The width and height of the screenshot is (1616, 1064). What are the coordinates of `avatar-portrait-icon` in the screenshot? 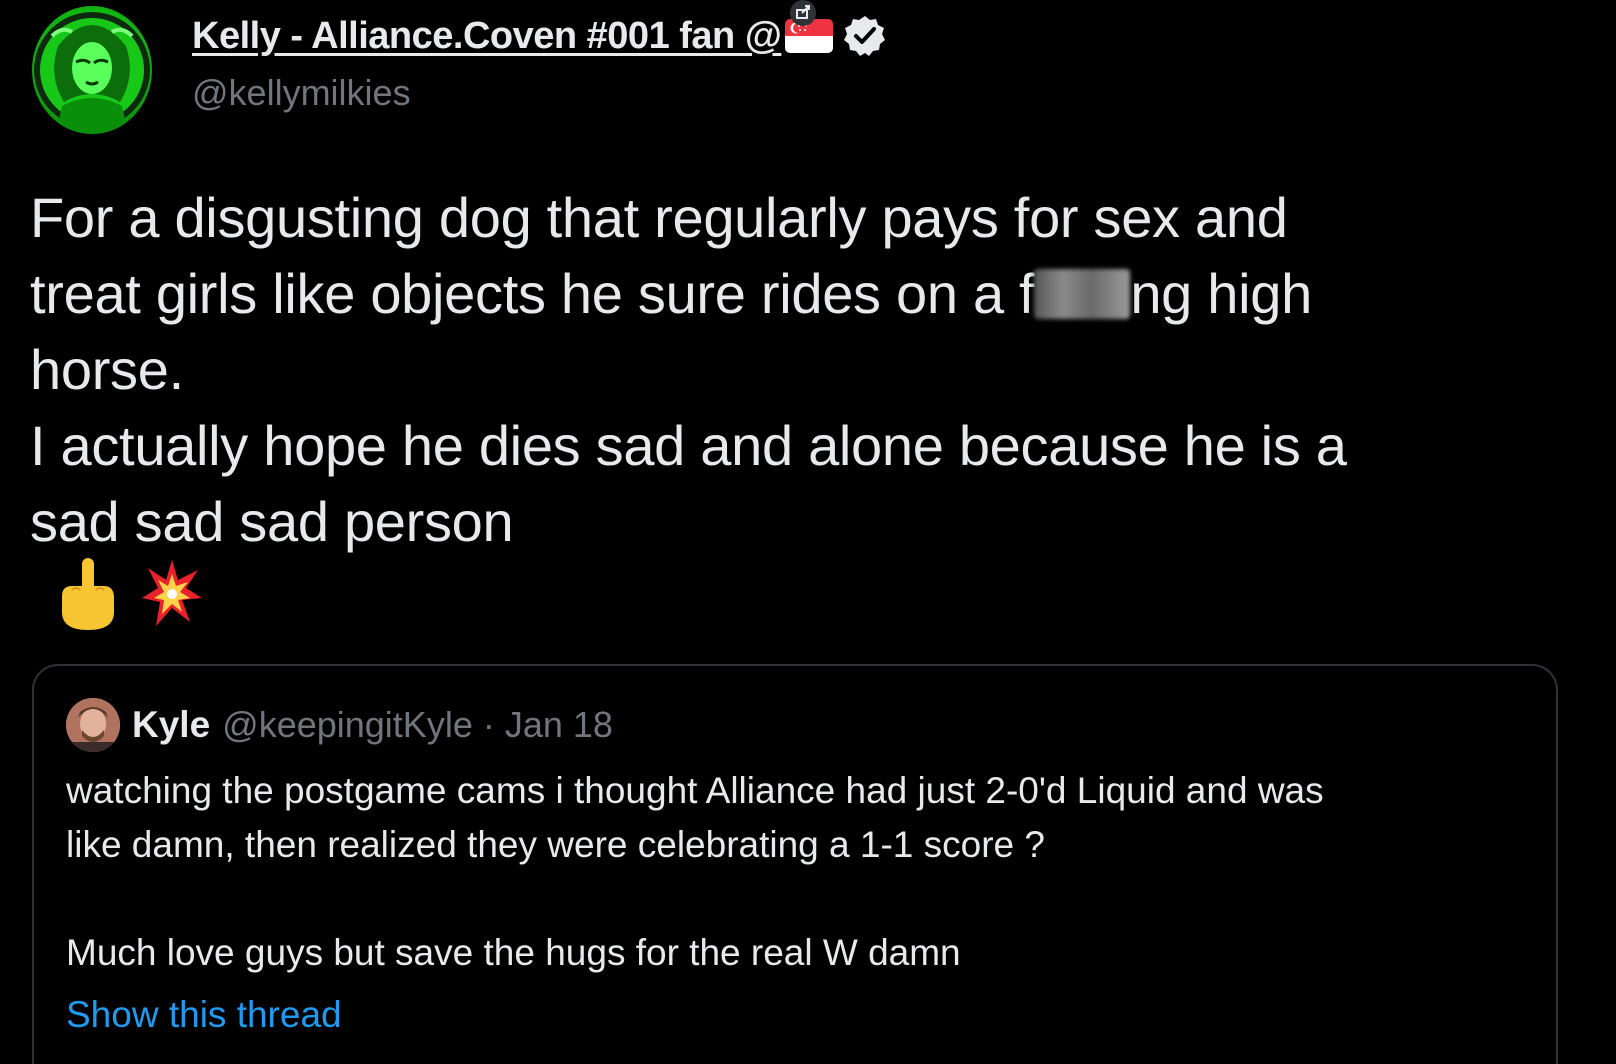 It's located at (92, 73).